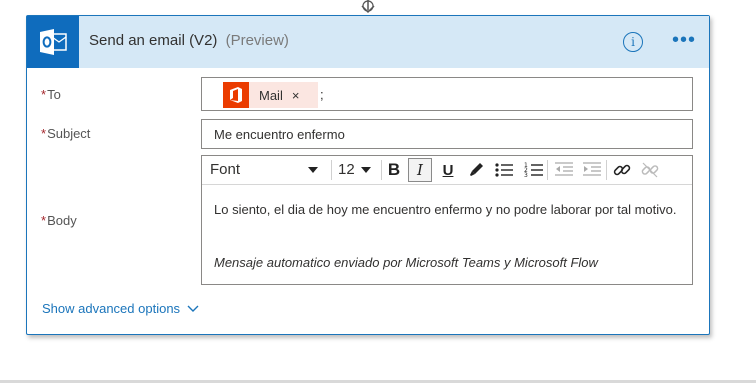  Describe the element at coordinates (476, 170) in the screenshot. I see `highlight-icon` at that location.